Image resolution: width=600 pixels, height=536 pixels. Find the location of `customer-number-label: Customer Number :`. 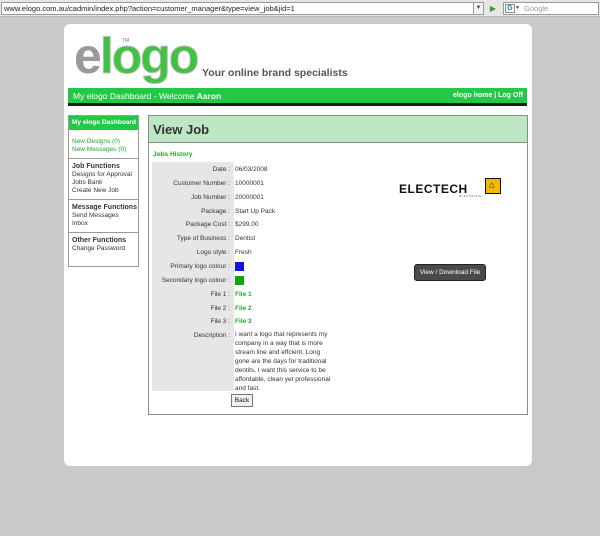

customer-number-label: Customer Number : is located at coordinates (201, 183).